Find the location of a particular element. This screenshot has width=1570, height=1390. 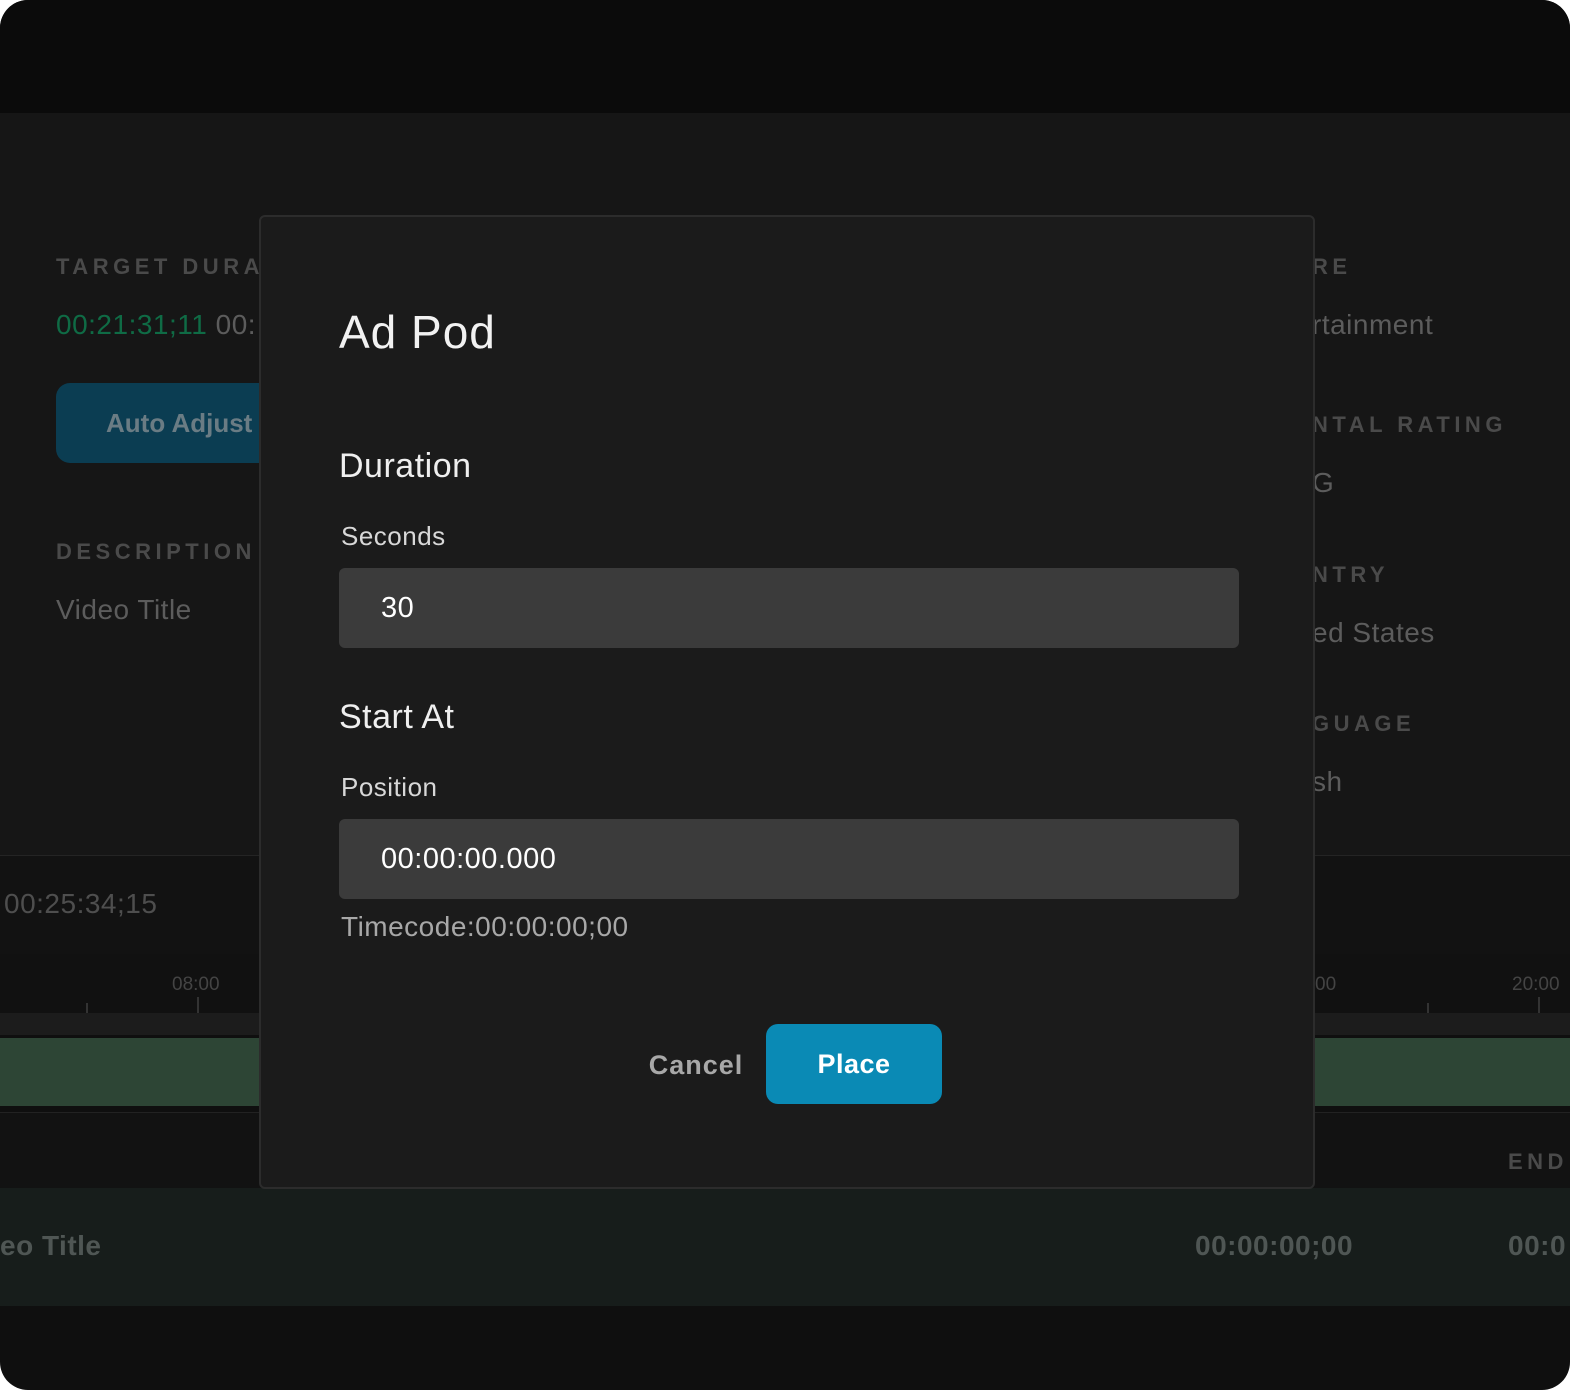

rating-label: NTAL RATING is located at coordinates (1409, 424).